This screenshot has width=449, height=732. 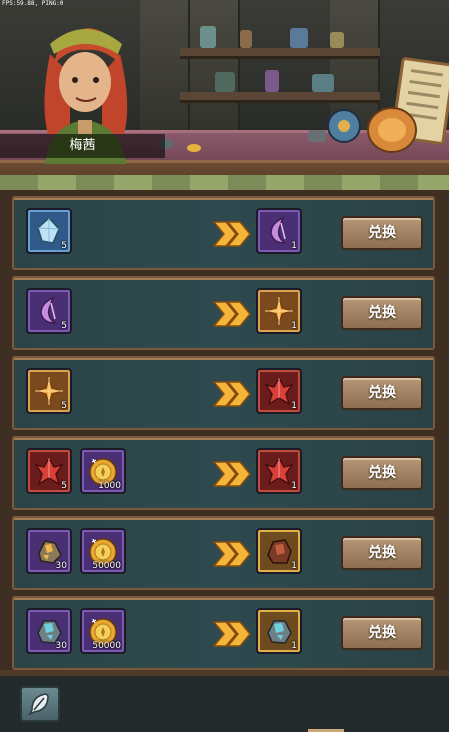 What do you see at coordinates (362, 130) in the screenshot?
I see `counter-goods-icon` at bounding box center [362, 130].